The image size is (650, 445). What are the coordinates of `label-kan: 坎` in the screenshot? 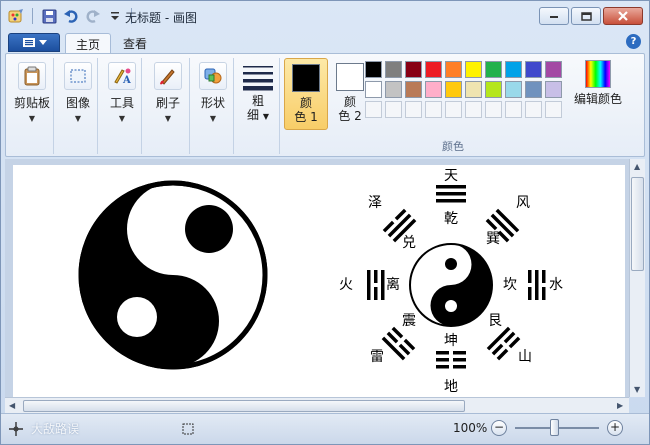 It's located at (510, 285).